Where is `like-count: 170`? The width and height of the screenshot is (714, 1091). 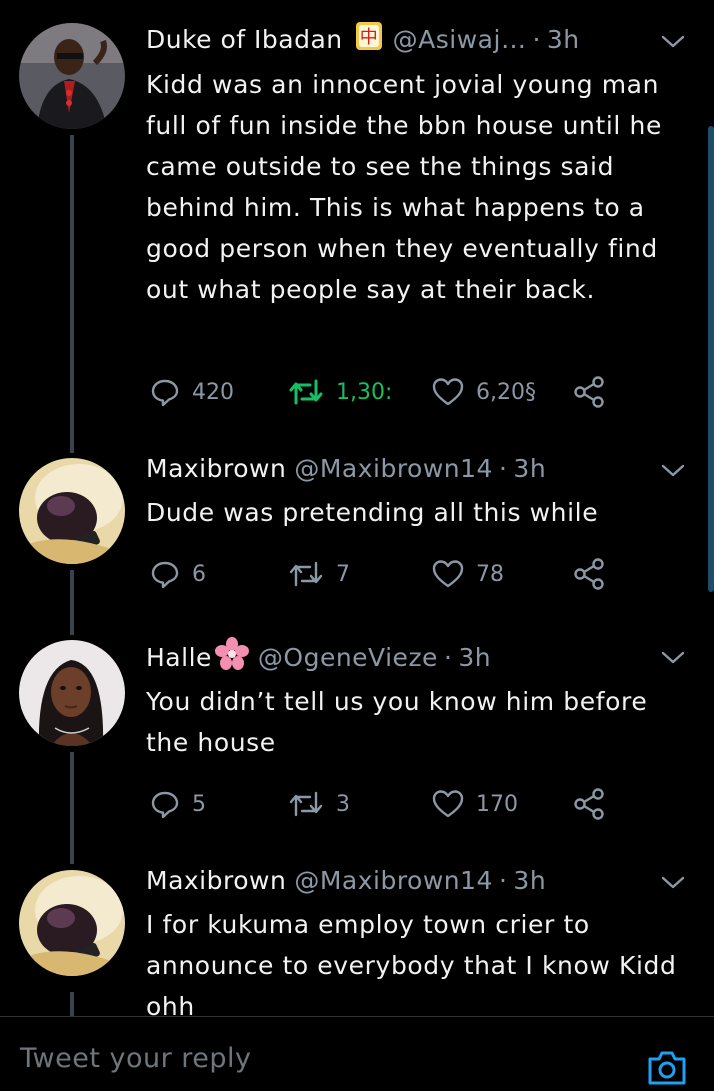
like-count: 170 is located at coordinates (497, 804).